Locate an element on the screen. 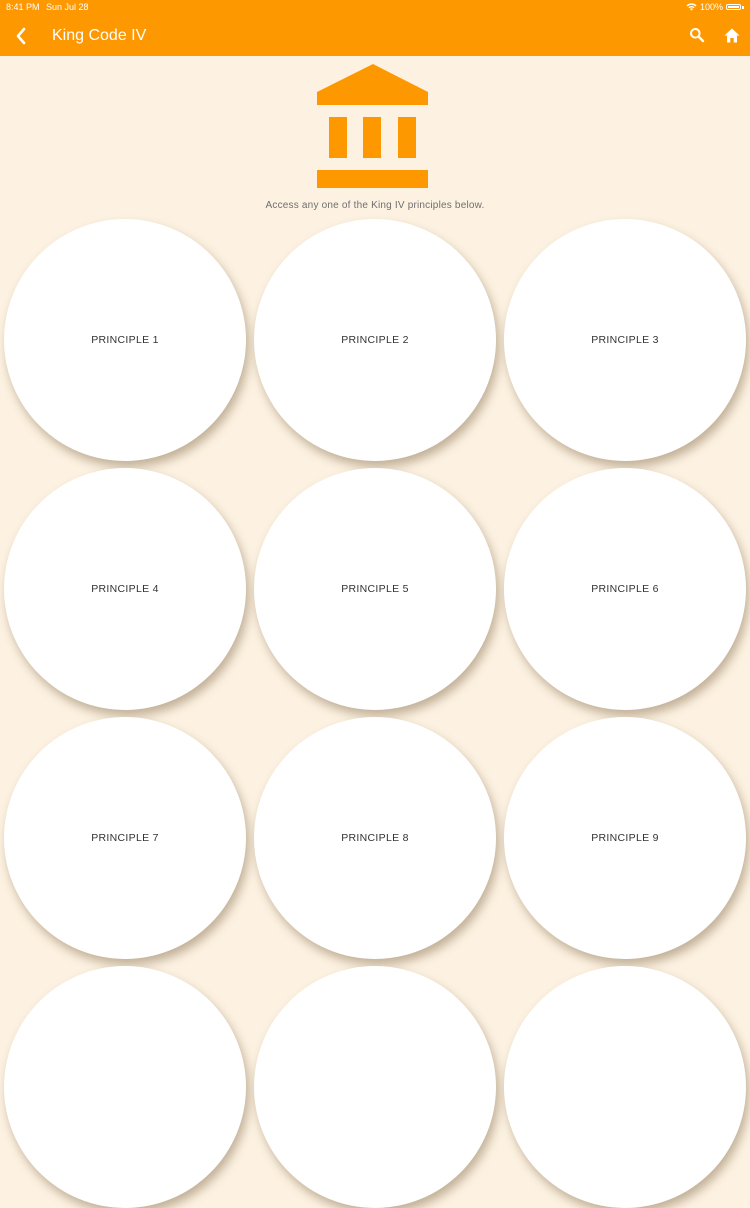 The height and width of the screenshot is (1208, 750). principle-label: PRINCIPLE 1 is located at coordinates (125, 340).